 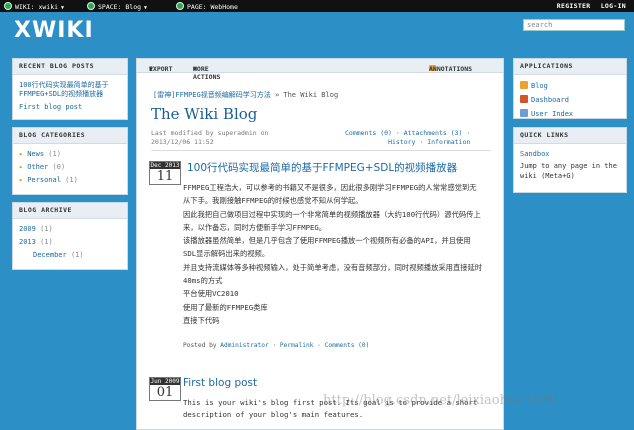 I want to click on post-comments-link: Comments (0), so click(x=347, y=345).